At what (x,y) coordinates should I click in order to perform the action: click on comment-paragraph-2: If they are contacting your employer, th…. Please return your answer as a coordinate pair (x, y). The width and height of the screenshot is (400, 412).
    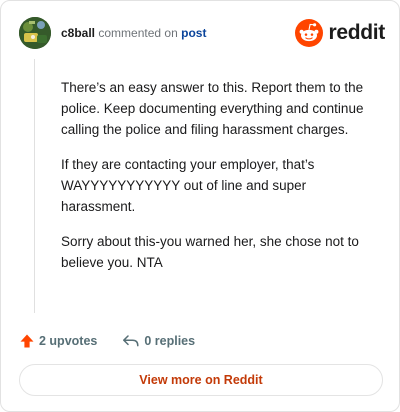
    Looking at the image, I should click on (188, 185).